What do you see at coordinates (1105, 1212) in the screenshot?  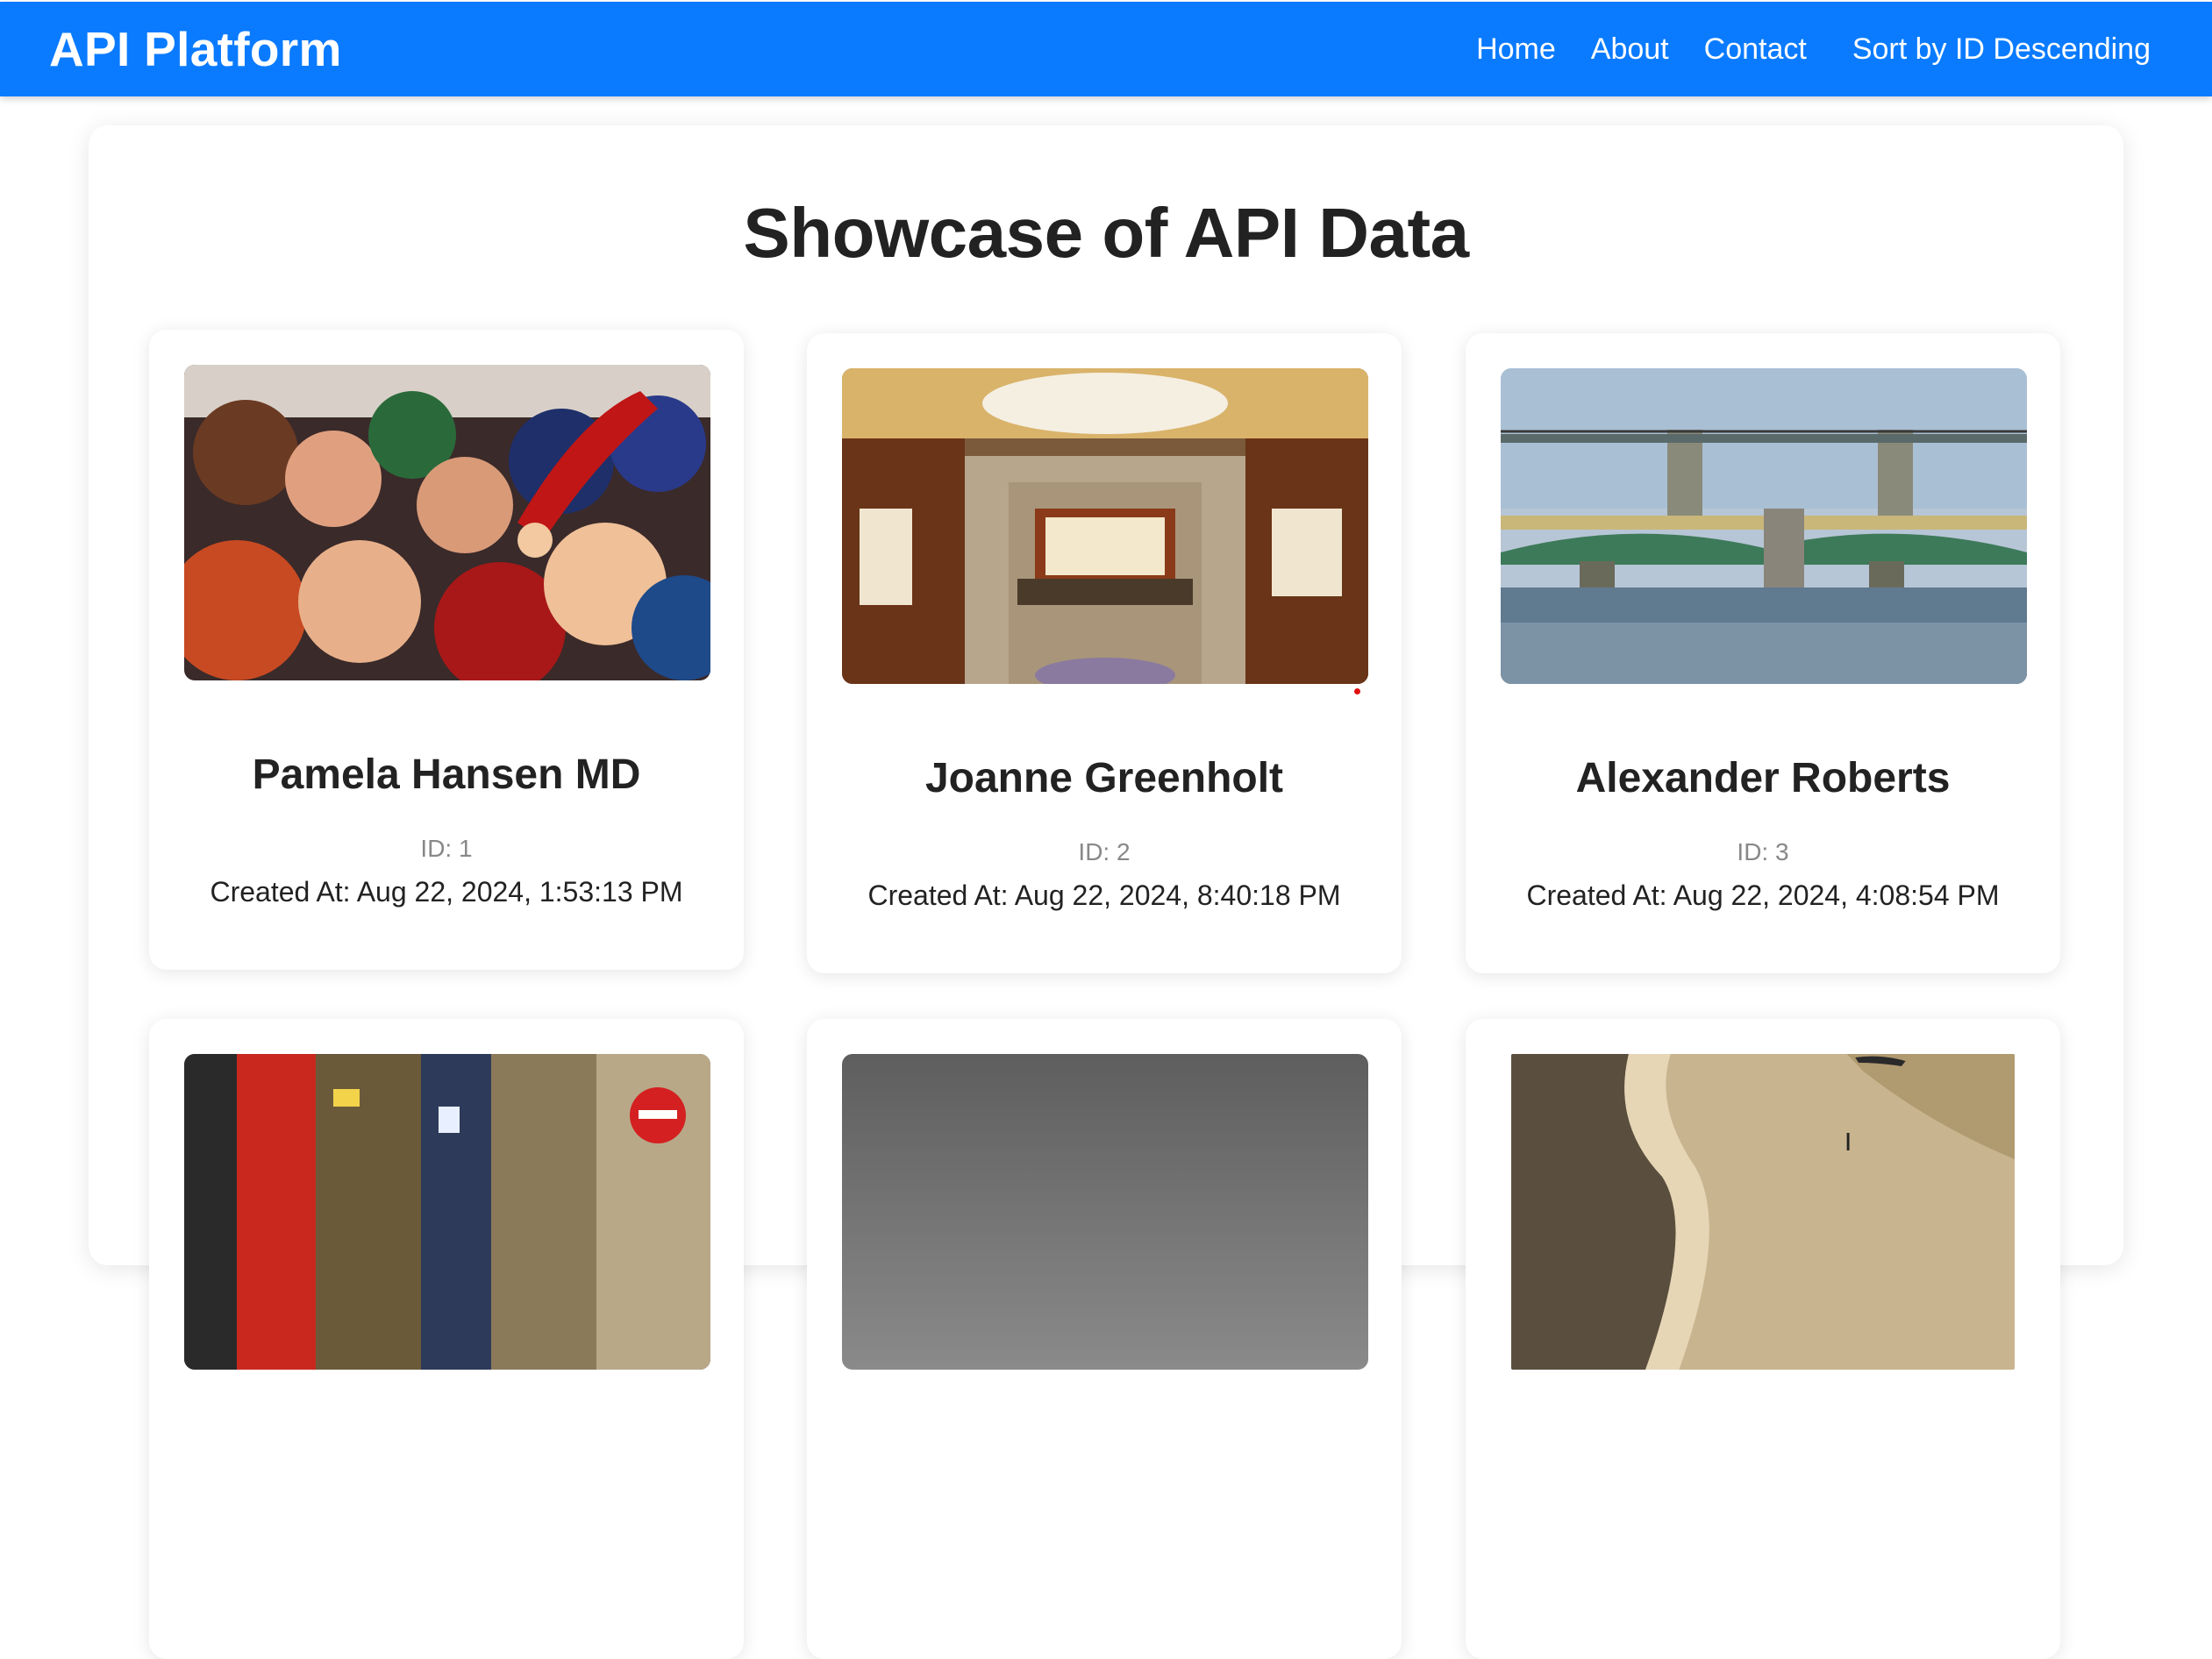 I see `grey-sky-photo` at bounding box center [1105, 1212].